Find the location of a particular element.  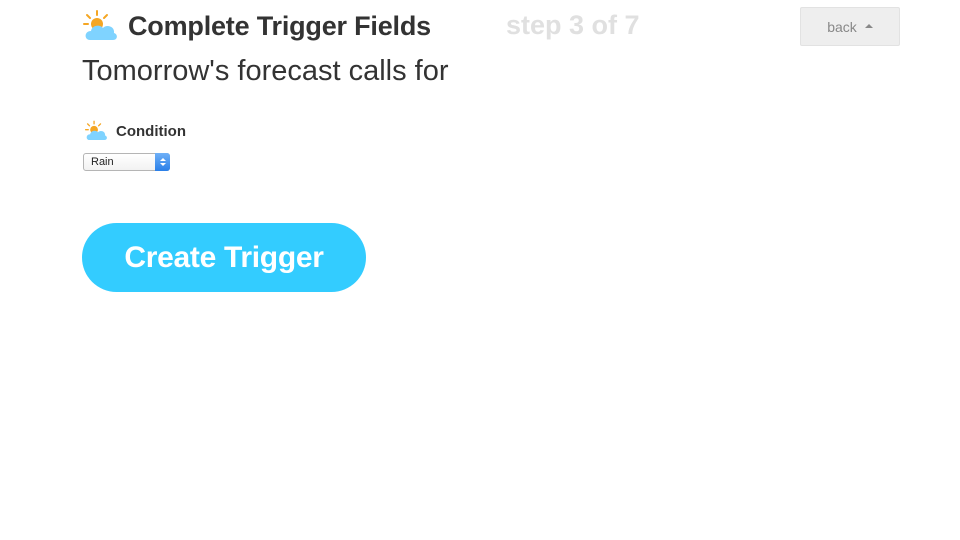

create-trigger-button: Create Trigger is located at coordinates (224, 257).